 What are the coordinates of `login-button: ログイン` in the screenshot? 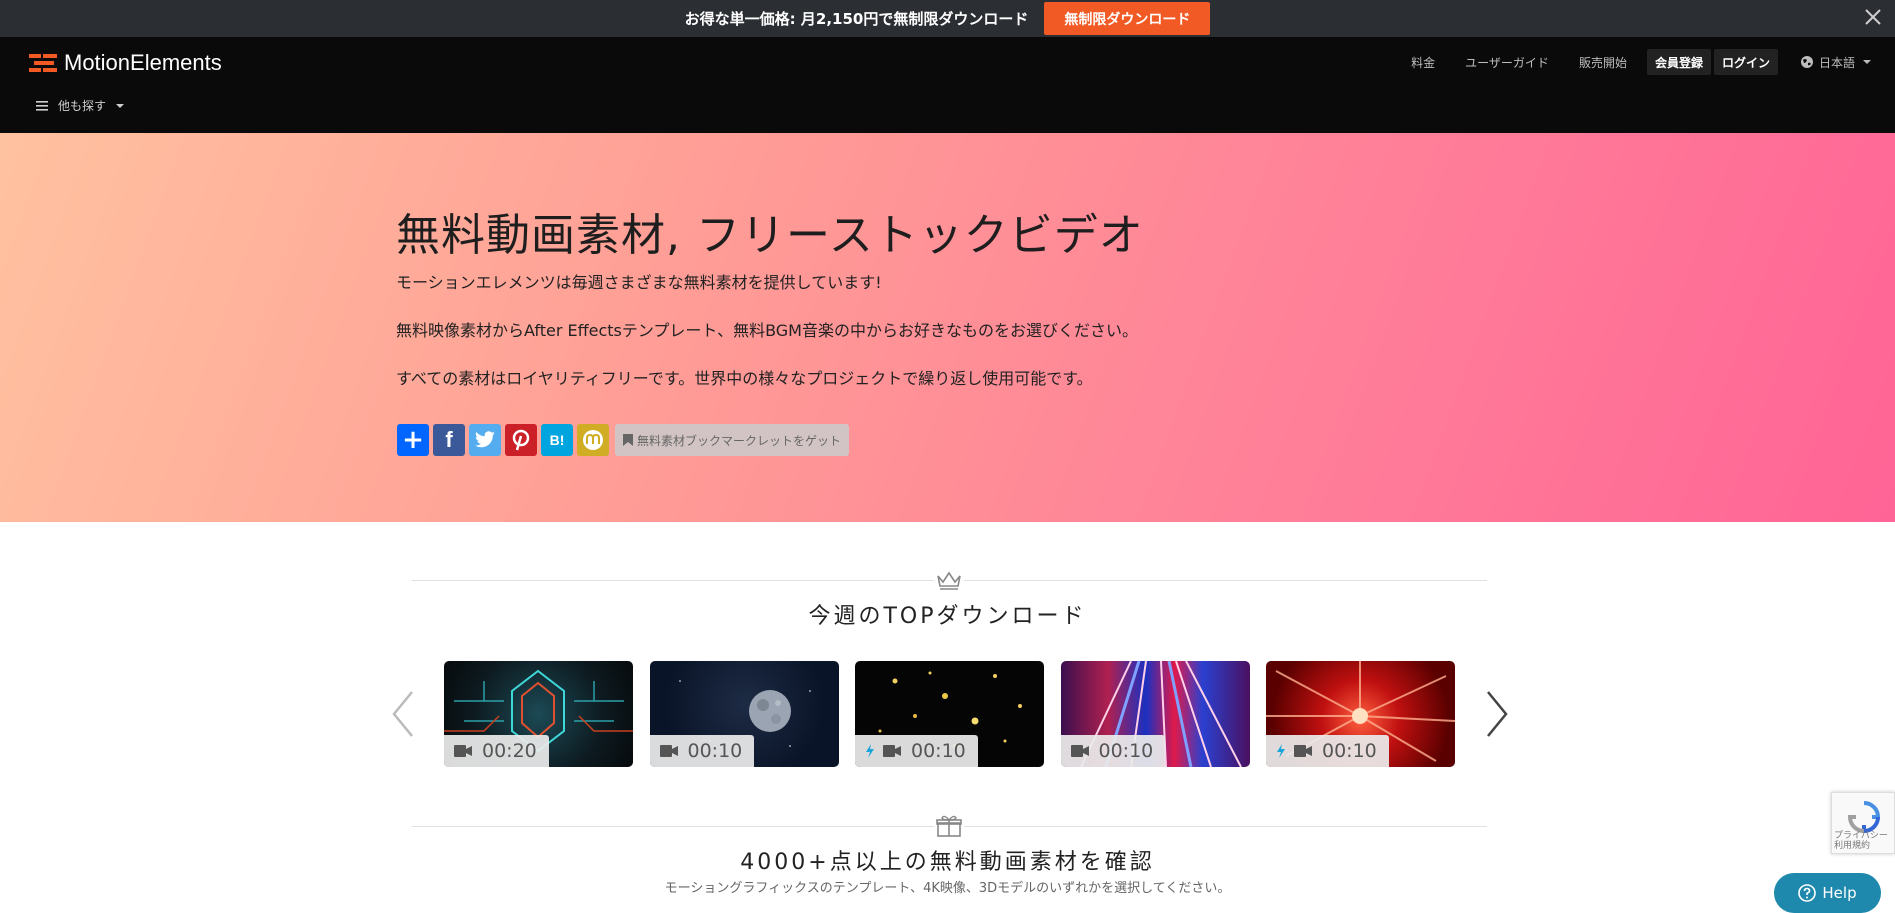 It's located at (1745, 62).